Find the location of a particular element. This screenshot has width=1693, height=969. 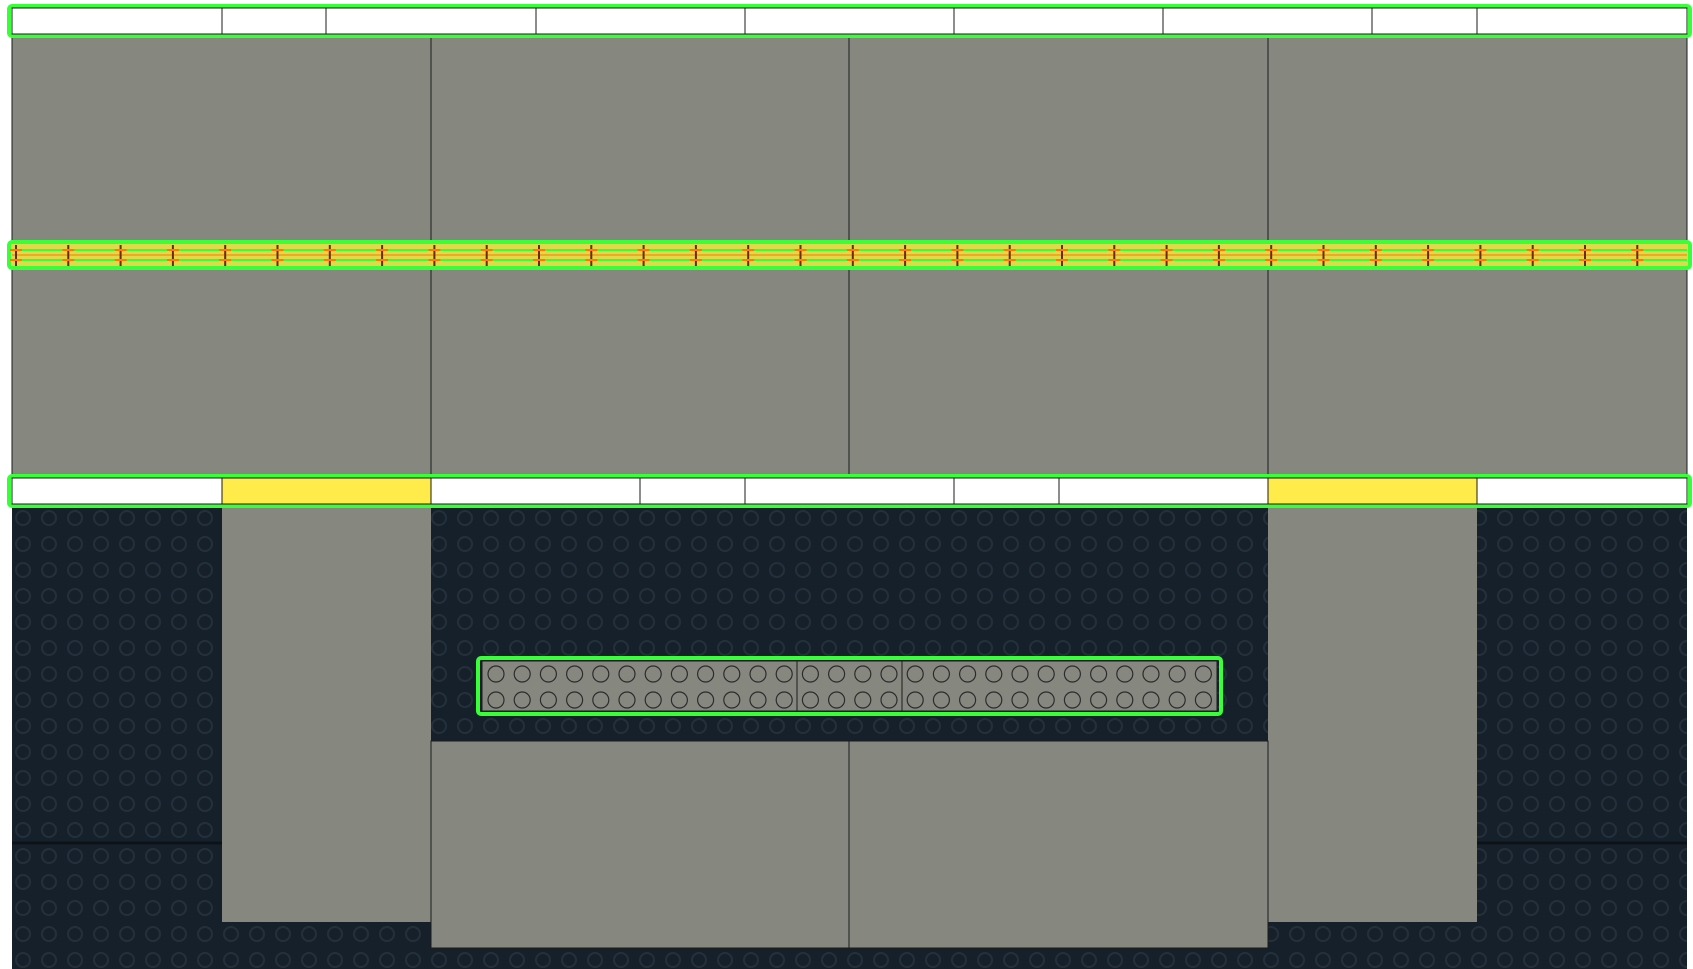

left-gray-pillar is located at coordinates (326, 713).